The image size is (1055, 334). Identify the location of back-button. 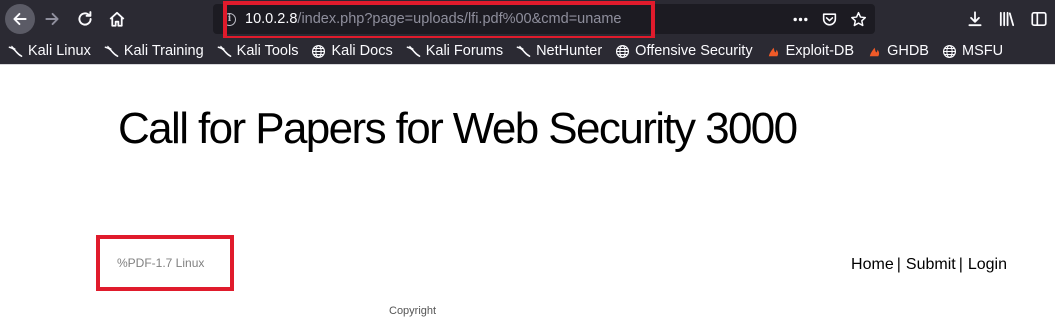
(20, 19).